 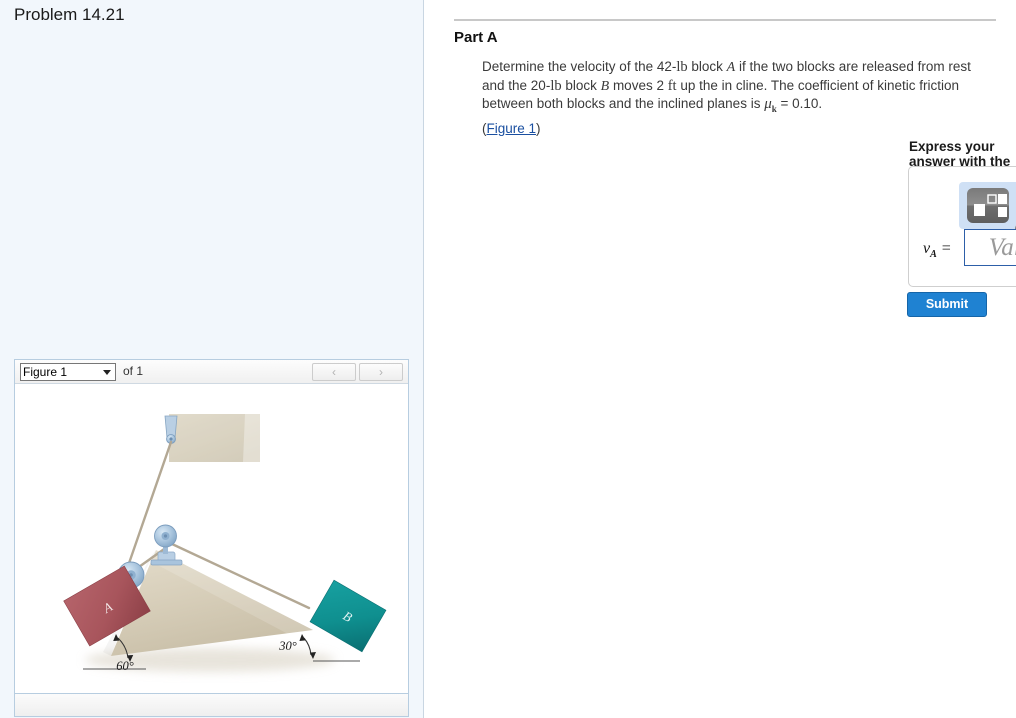 What do you see at coordinates (556, 85) in the screenshot?
I see `unit-lb-2: lb` at bounding box center [556, 85].